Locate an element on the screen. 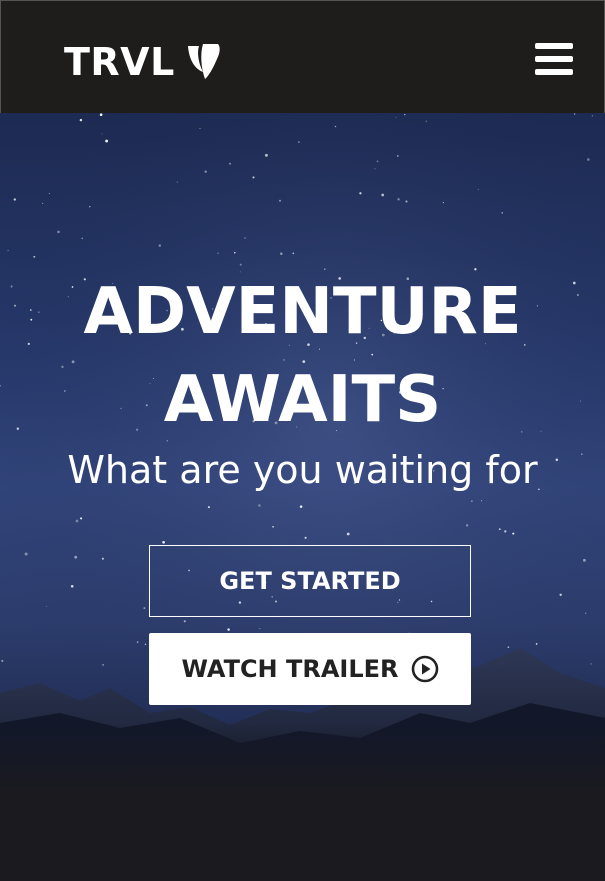 Image resolution: width=605 pixels, height=881 pixels. get-started-label: GET STARTED is located at coordinates (310, 581).